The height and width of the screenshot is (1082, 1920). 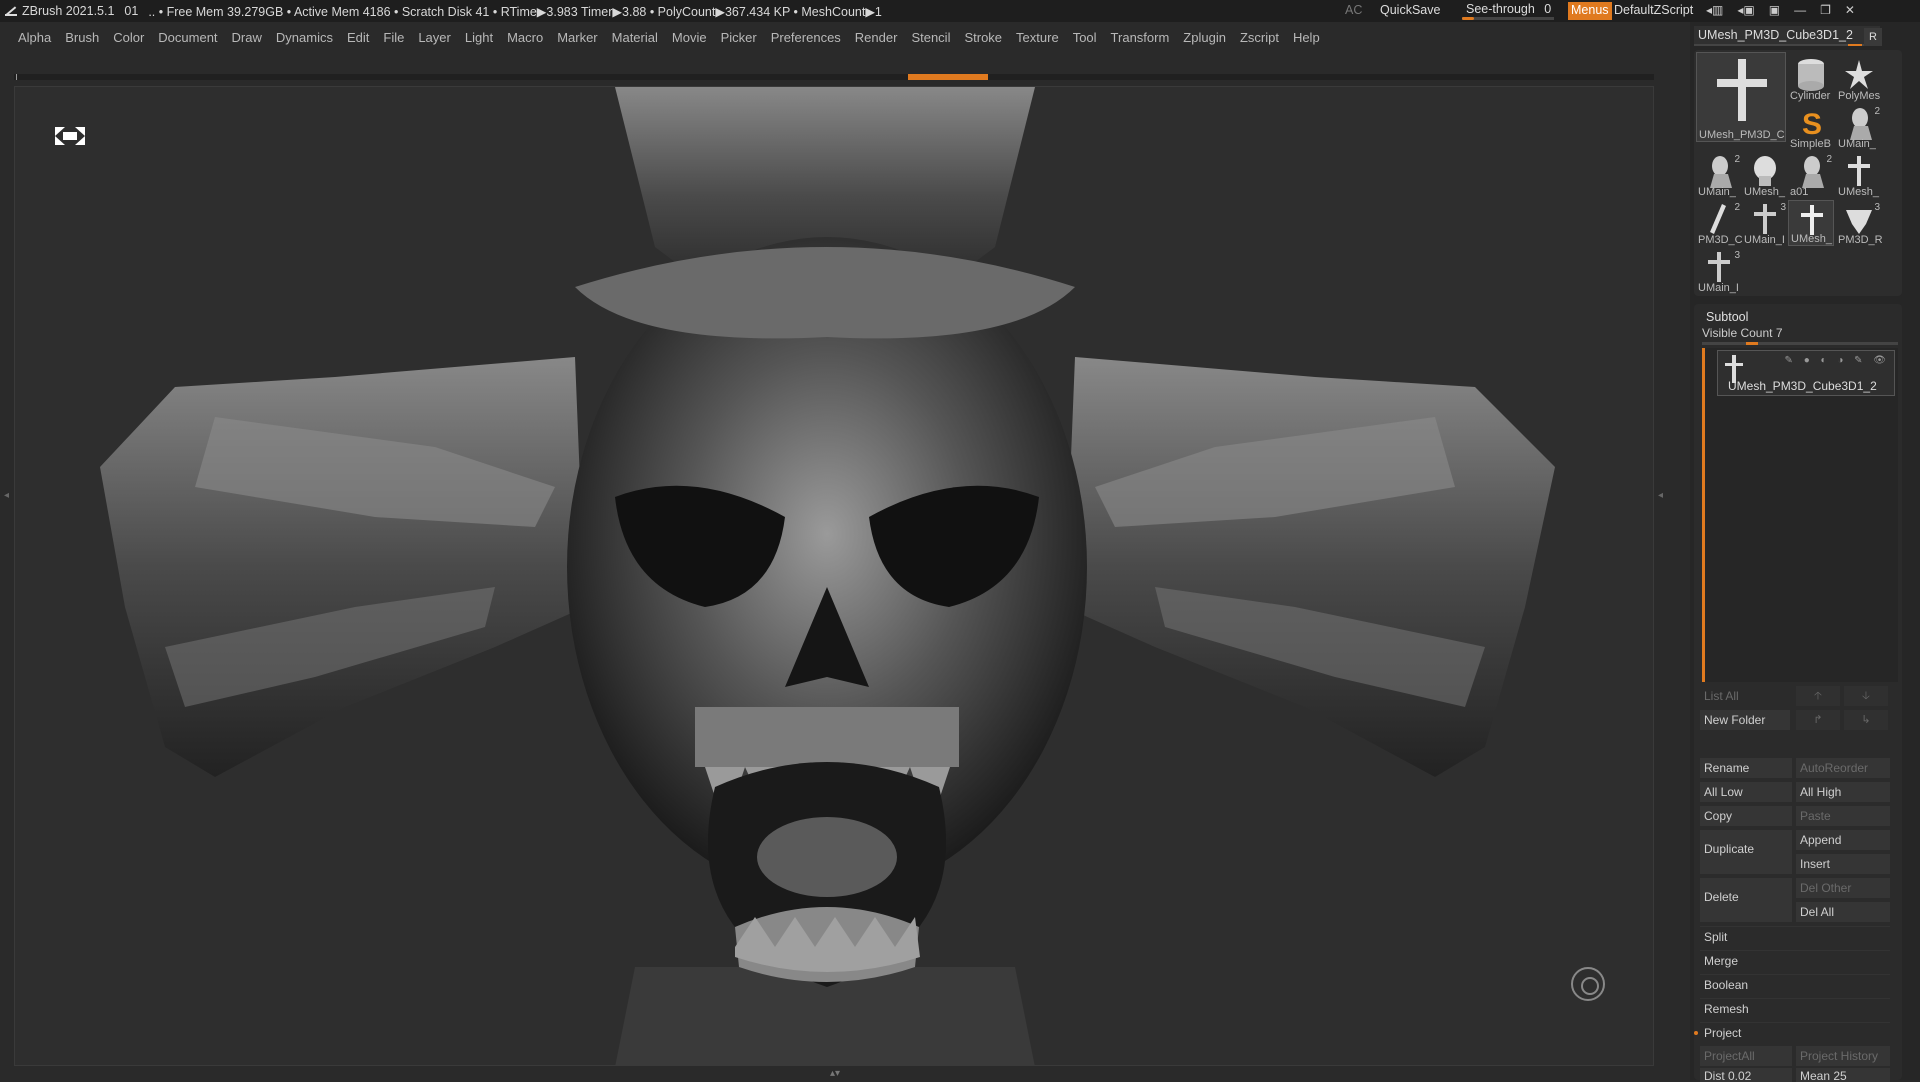 I want to click on menu-dynamics: Dynamics, so click(x=304, y=37).